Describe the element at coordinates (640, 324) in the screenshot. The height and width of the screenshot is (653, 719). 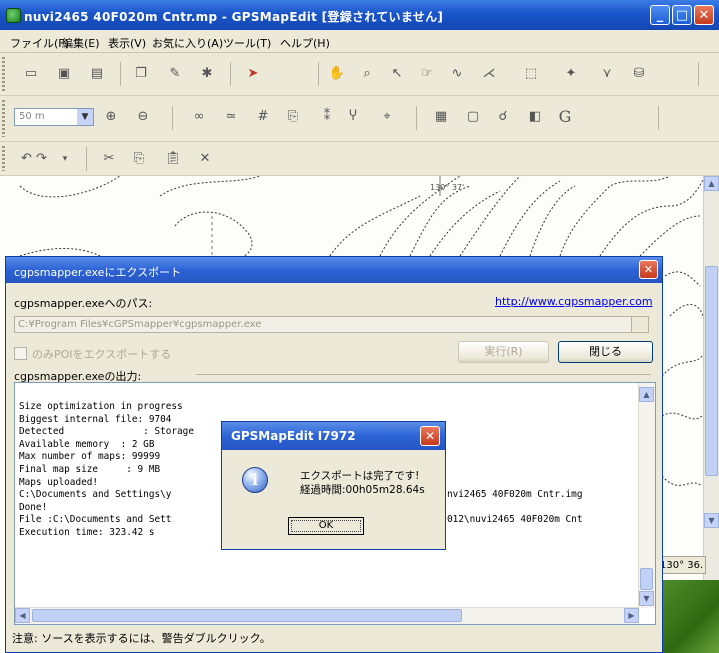
I see `browse-button` at that location.